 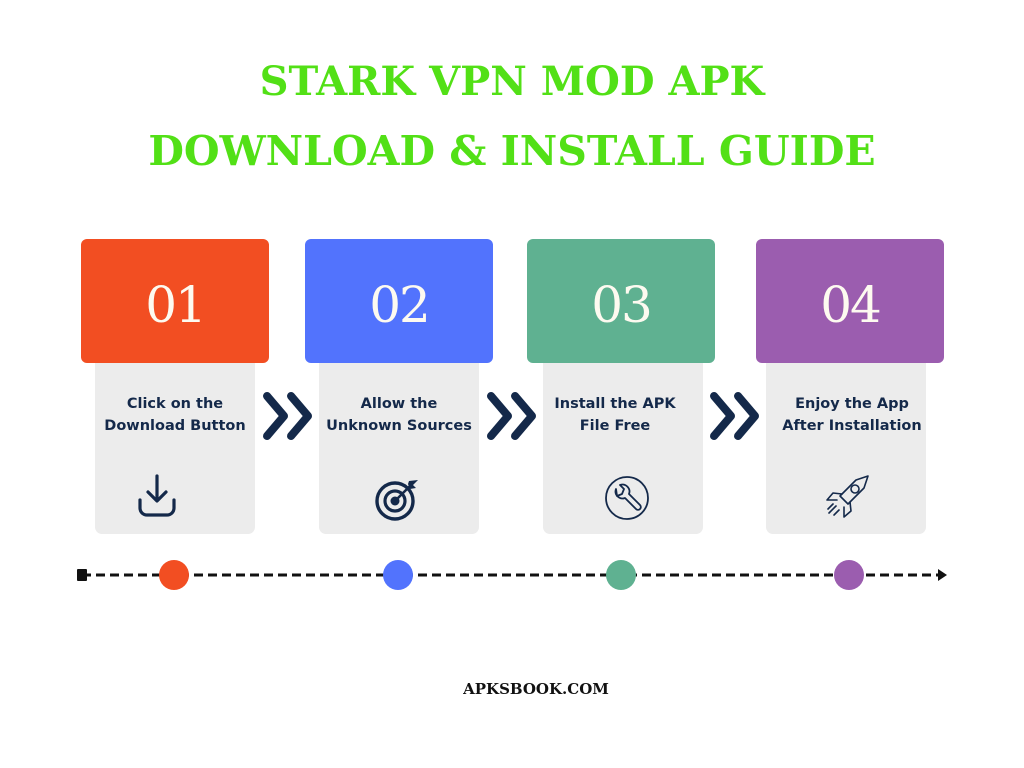 What do you see at coordinates (852, 415) in the screenshot?
I see `step-4-label: Enjoy the App After Installation` at bounding box center [852, 415].